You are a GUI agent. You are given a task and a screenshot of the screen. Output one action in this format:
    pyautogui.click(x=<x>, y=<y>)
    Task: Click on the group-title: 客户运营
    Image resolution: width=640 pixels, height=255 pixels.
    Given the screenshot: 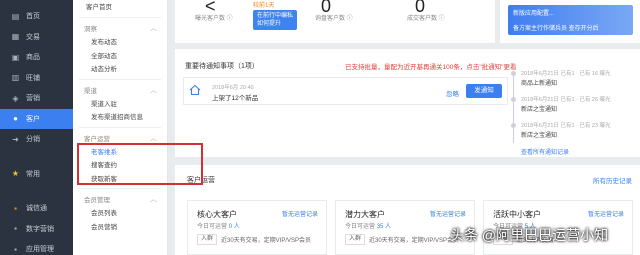 What is the action you would take?
    pyautogui.click(x=97, y=139)
    